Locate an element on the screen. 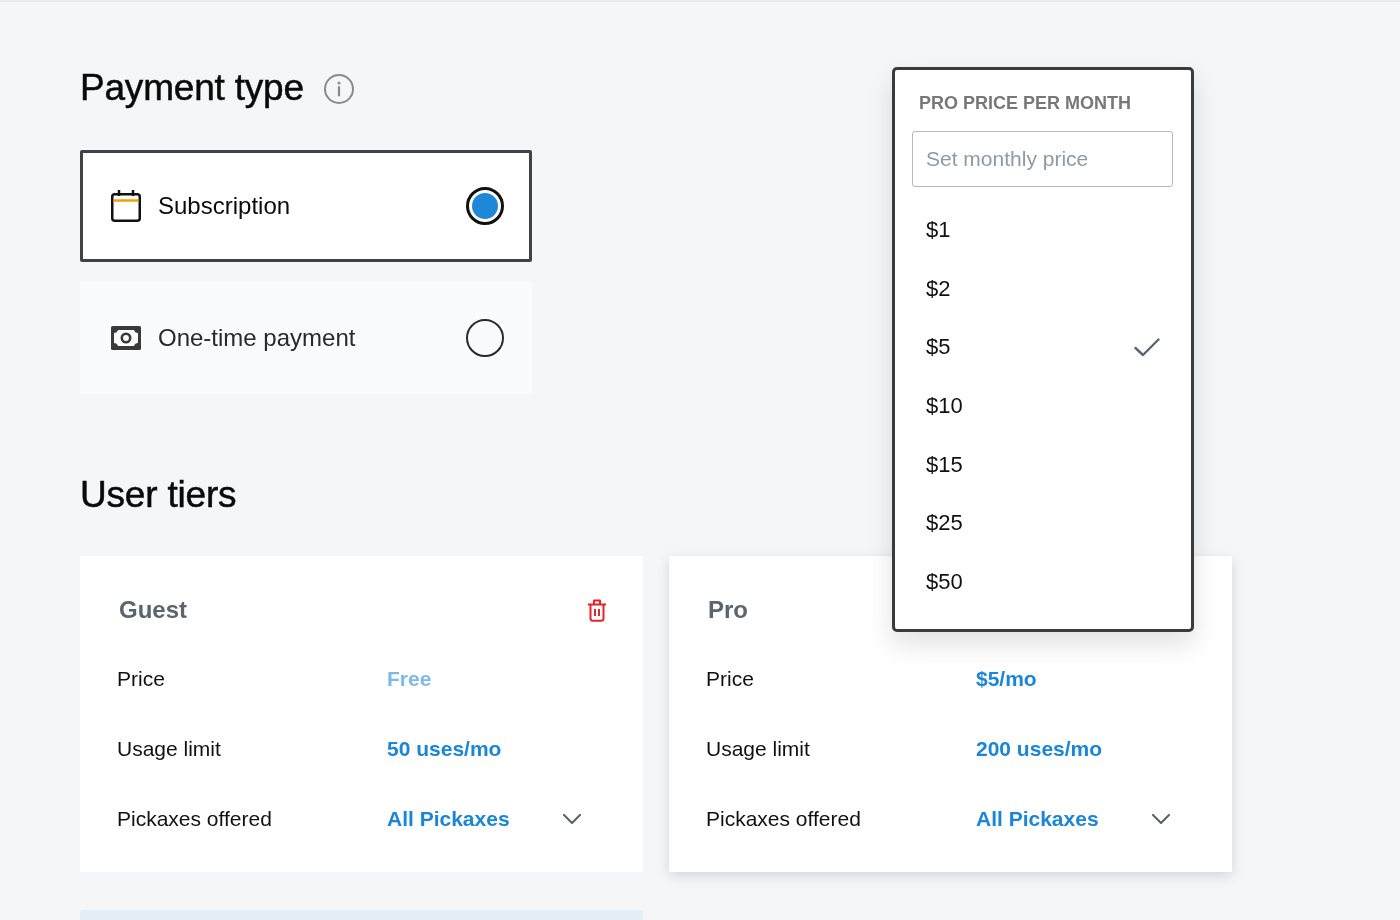 The image size is (1400, 920). trash-icon is located at coordinates (597, 610).